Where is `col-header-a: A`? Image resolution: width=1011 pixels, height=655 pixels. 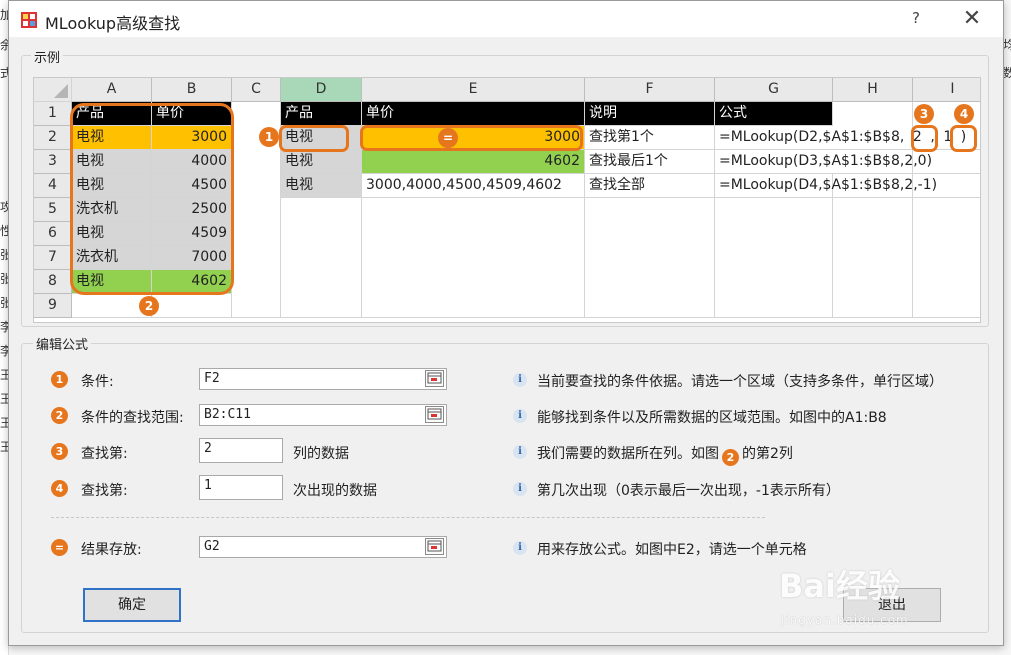
col-header-a: A is located at coordinates (112, 90).